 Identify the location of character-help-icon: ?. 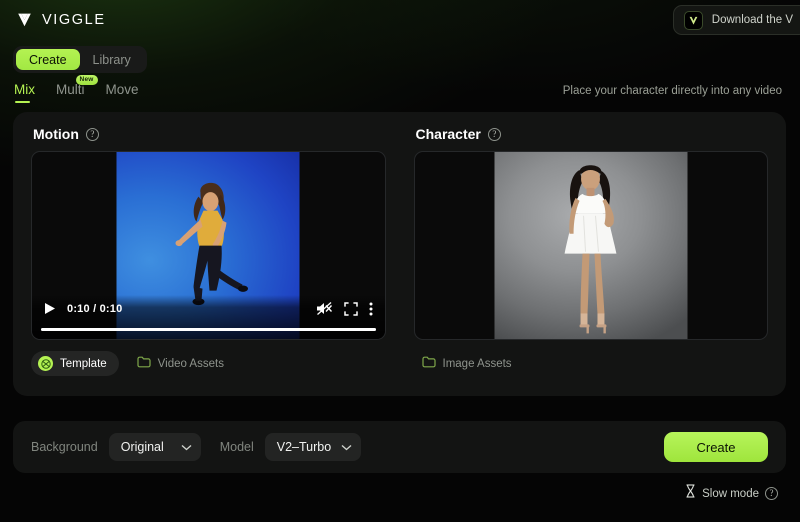
(494, 134).